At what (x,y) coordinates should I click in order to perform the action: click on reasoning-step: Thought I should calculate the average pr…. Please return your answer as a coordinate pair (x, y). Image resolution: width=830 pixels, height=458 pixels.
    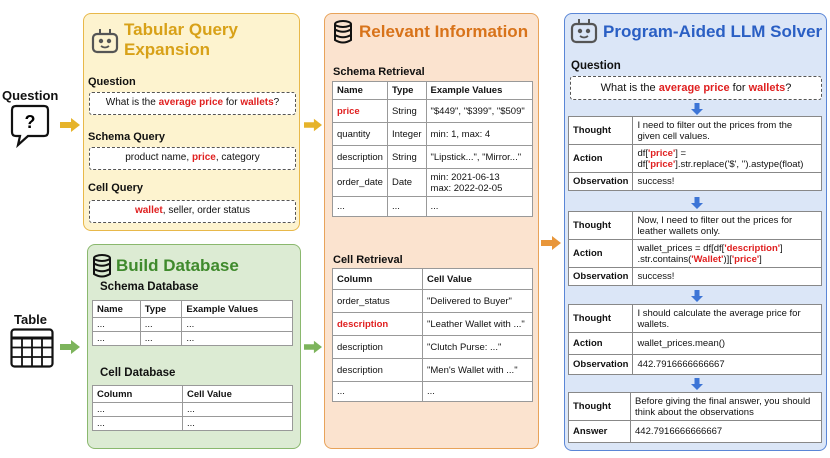
    Looking at the image, I should click on (694, 339).